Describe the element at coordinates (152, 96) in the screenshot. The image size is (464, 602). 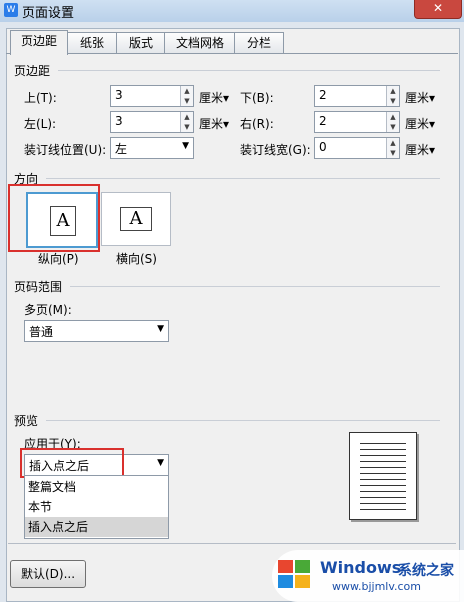
I see `top-margin-spinbox: 3 ▲ ▼` at that location.